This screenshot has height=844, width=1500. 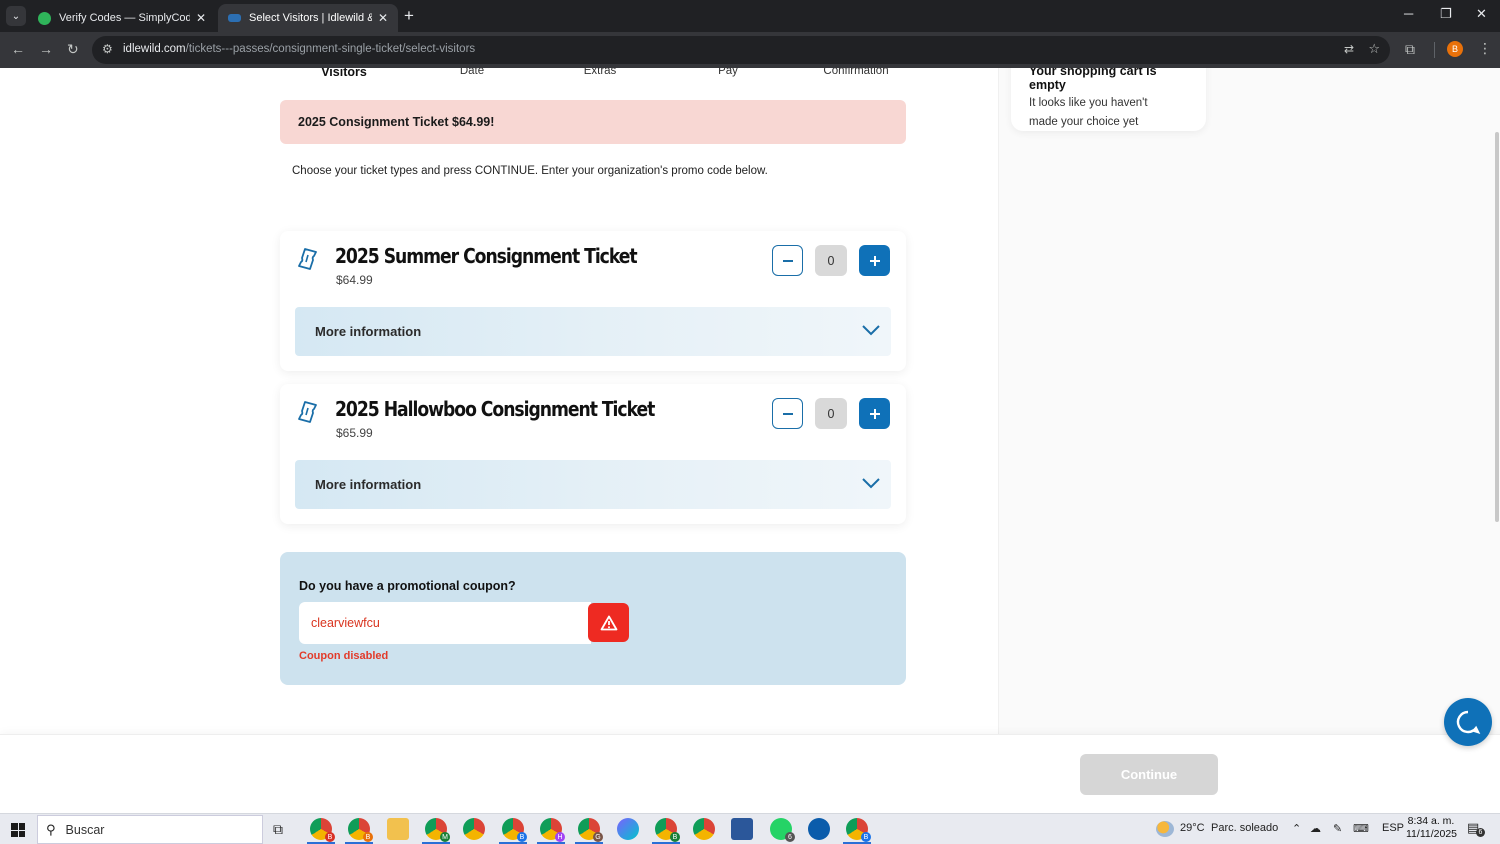 What do you see at coordinates (1149, 774) in the screenshot?
I see `continue-button: Continue` at bounding box center [1149, 774].